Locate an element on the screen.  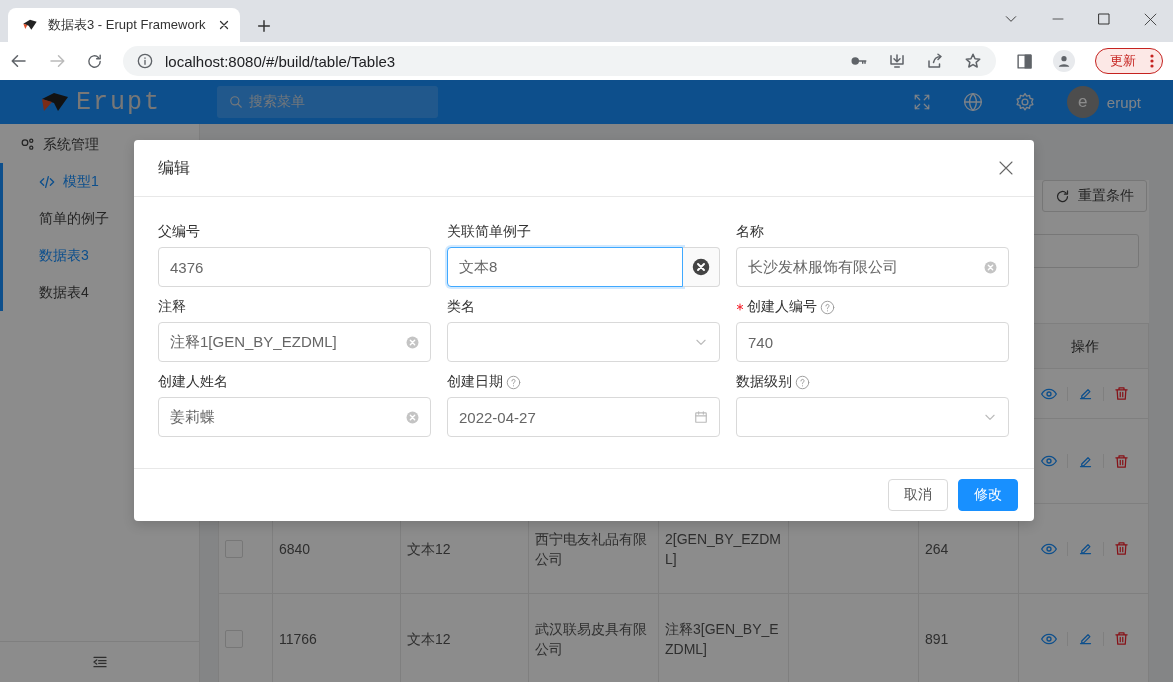
reset-button: 重置条件 is located at coordinates (1094, 196).